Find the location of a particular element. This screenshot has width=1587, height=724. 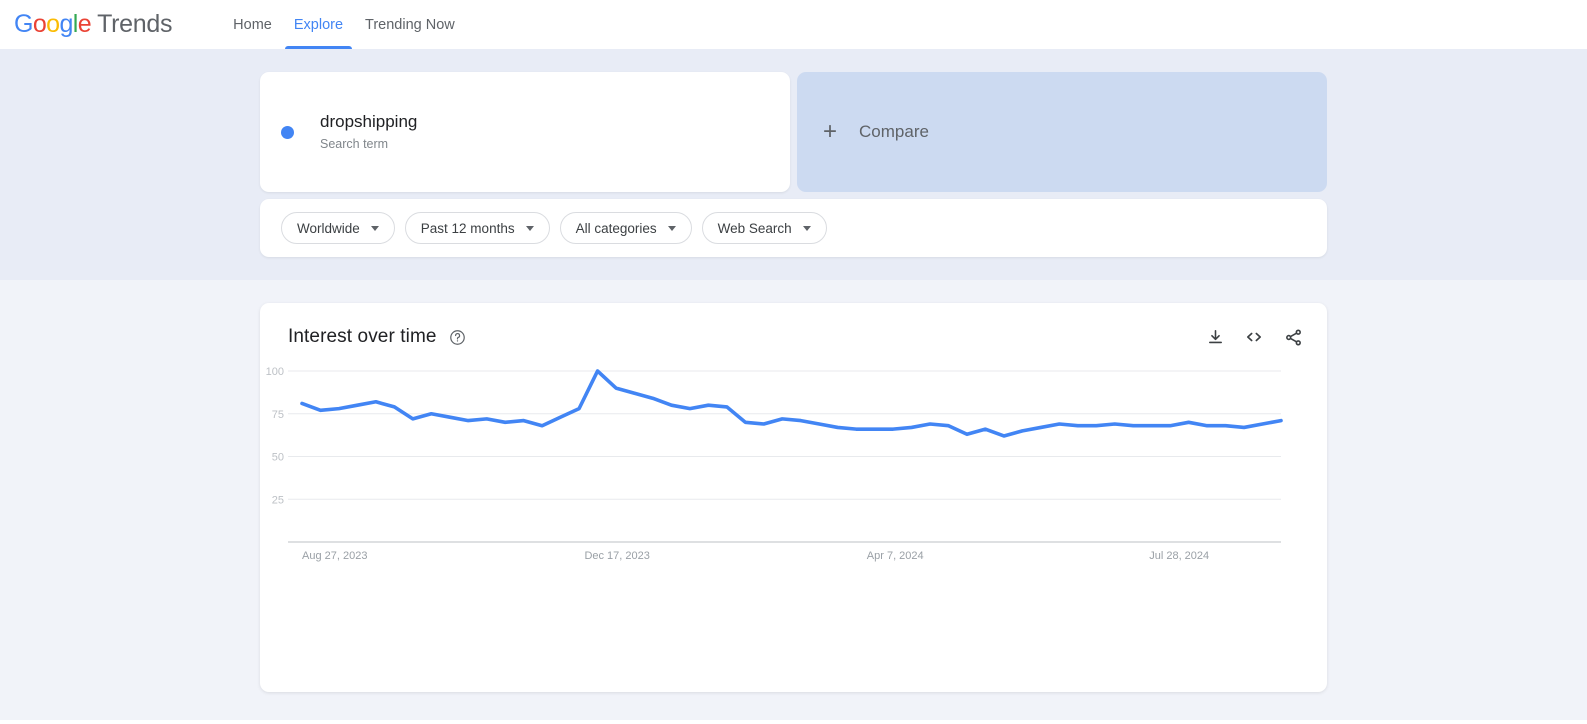

chart-title: Interest over time is located at coordinates (362, 336).